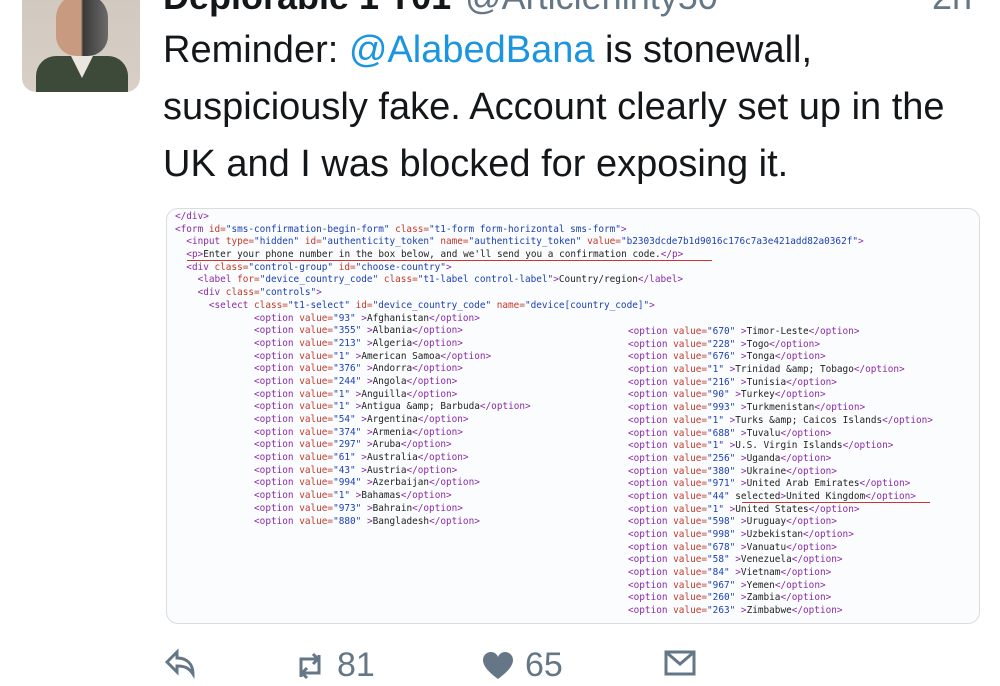  I want to click on message-icon, so click(680, 663).